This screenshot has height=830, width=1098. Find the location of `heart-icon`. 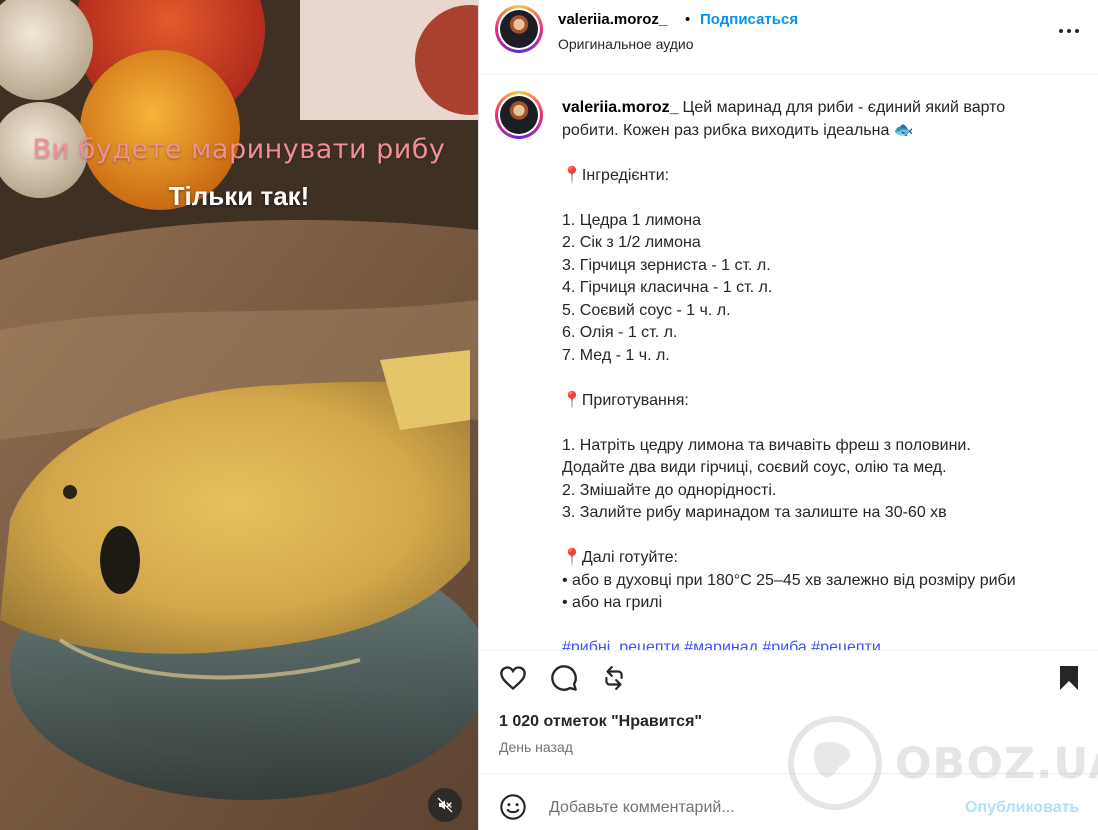

heart-icon is located at coordinates (513, 678).